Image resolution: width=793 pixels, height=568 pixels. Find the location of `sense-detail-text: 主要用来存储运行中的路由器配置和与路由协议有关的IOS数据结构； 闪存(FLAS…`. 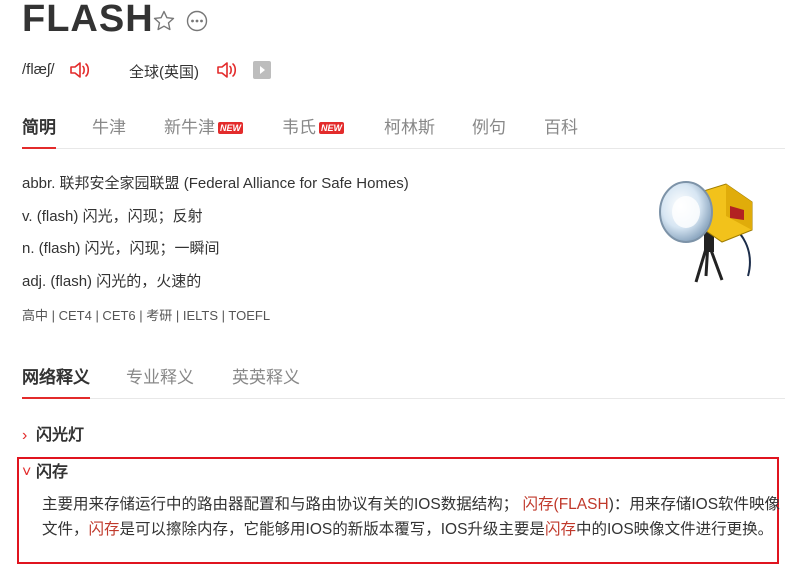

sense-detail-text: 主要用来存储运行中的路由器配置和与路由协议有关的IOS数据结构； 闪存(FLAS… is located at coordinates (412, 517).